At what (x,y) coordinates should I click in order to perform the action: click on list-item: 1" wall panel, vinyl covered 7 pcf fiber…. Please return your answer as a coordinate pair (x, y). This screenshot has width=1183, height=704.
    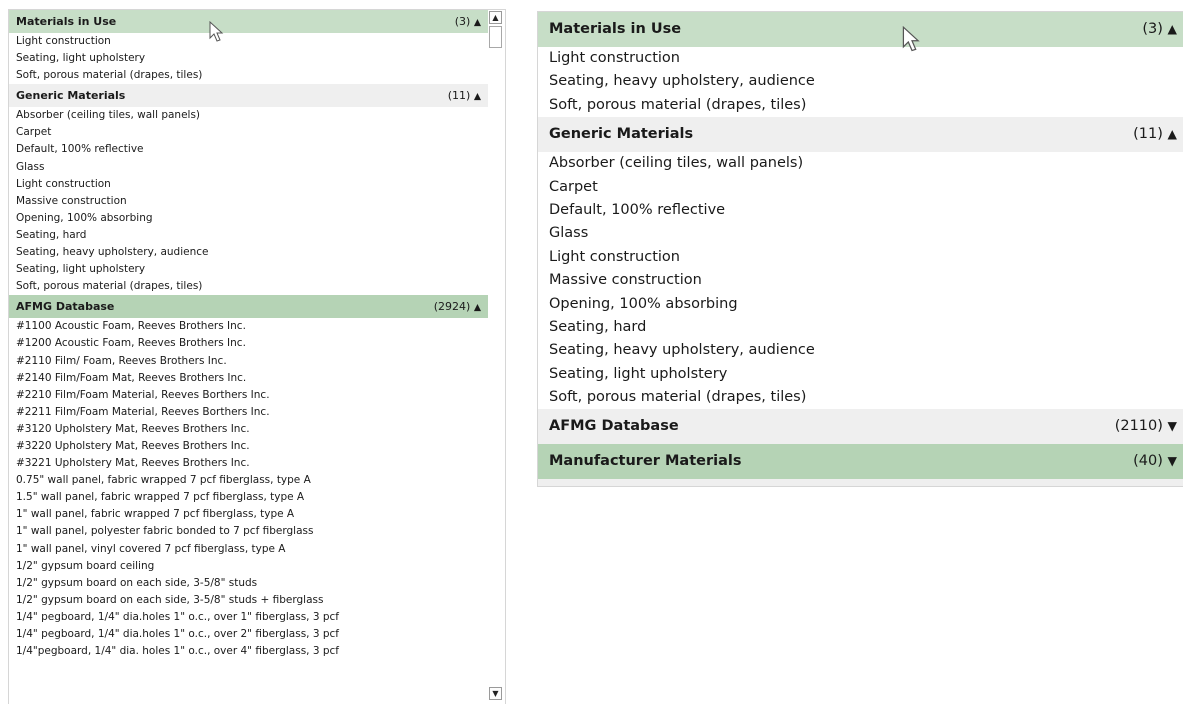
    Looking at the image, I should click on (249, 549).